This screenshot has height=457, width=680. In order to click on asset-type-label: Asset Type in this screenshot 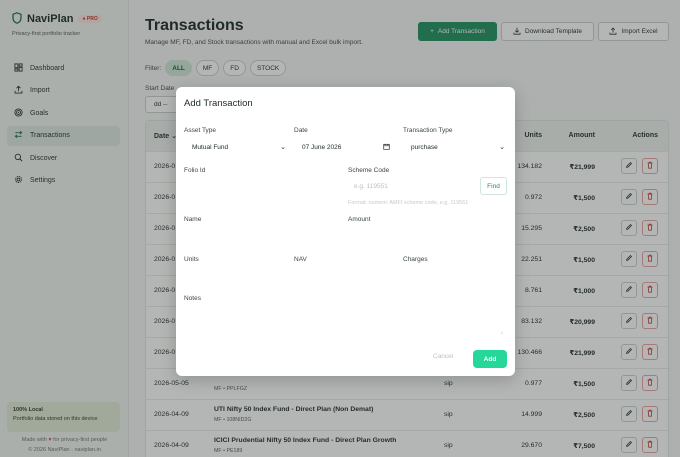, I will do `click(200, 130)`.